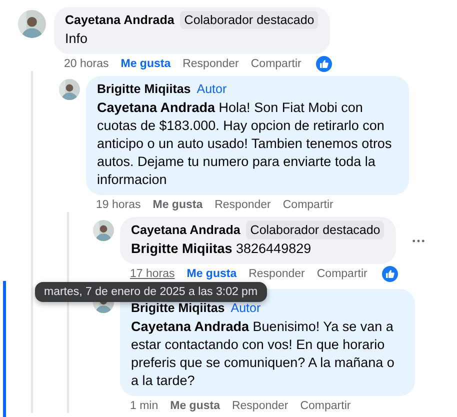 This screenshot has height=417, width=457. I want to click on timestamp-link: 1 min, so click(144, 406).